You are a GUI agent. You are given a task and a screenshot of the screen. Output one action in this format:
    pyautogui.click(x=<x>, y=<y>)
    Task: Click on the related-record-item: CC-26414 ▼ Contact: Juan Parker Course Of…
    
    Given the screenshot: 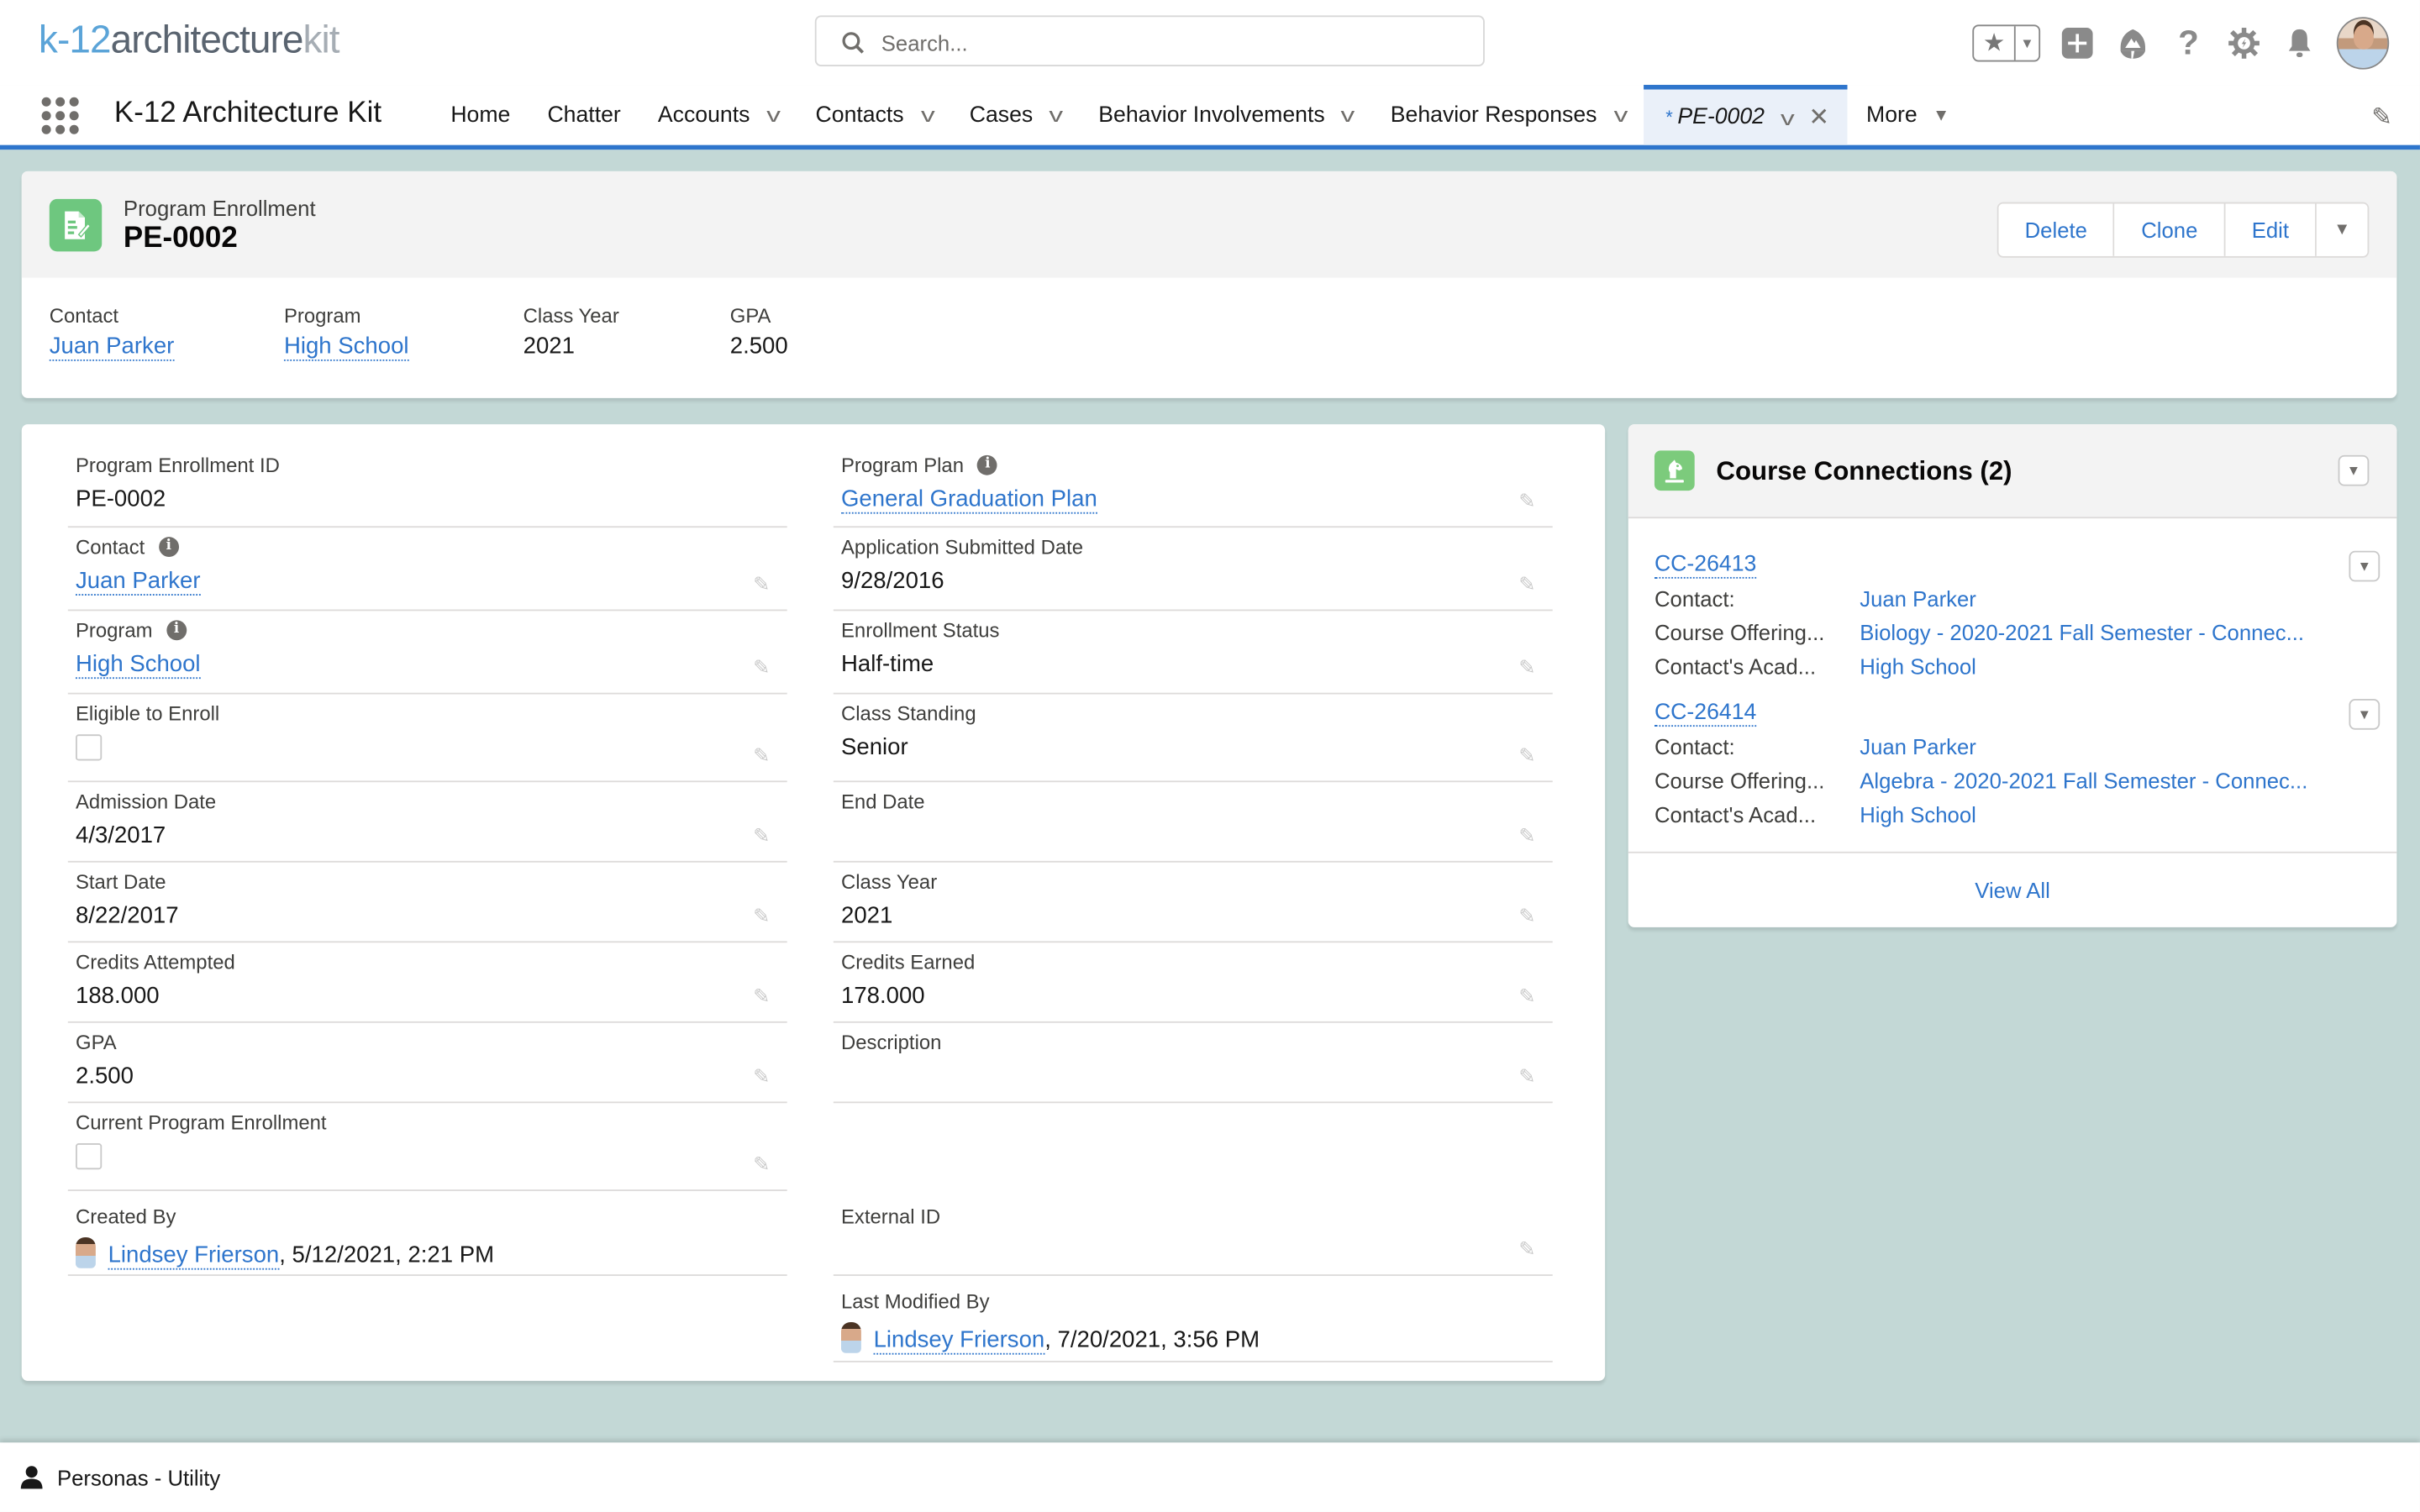 What is the action you would take?
    pyautogui.click(x=2017, y=763)
    